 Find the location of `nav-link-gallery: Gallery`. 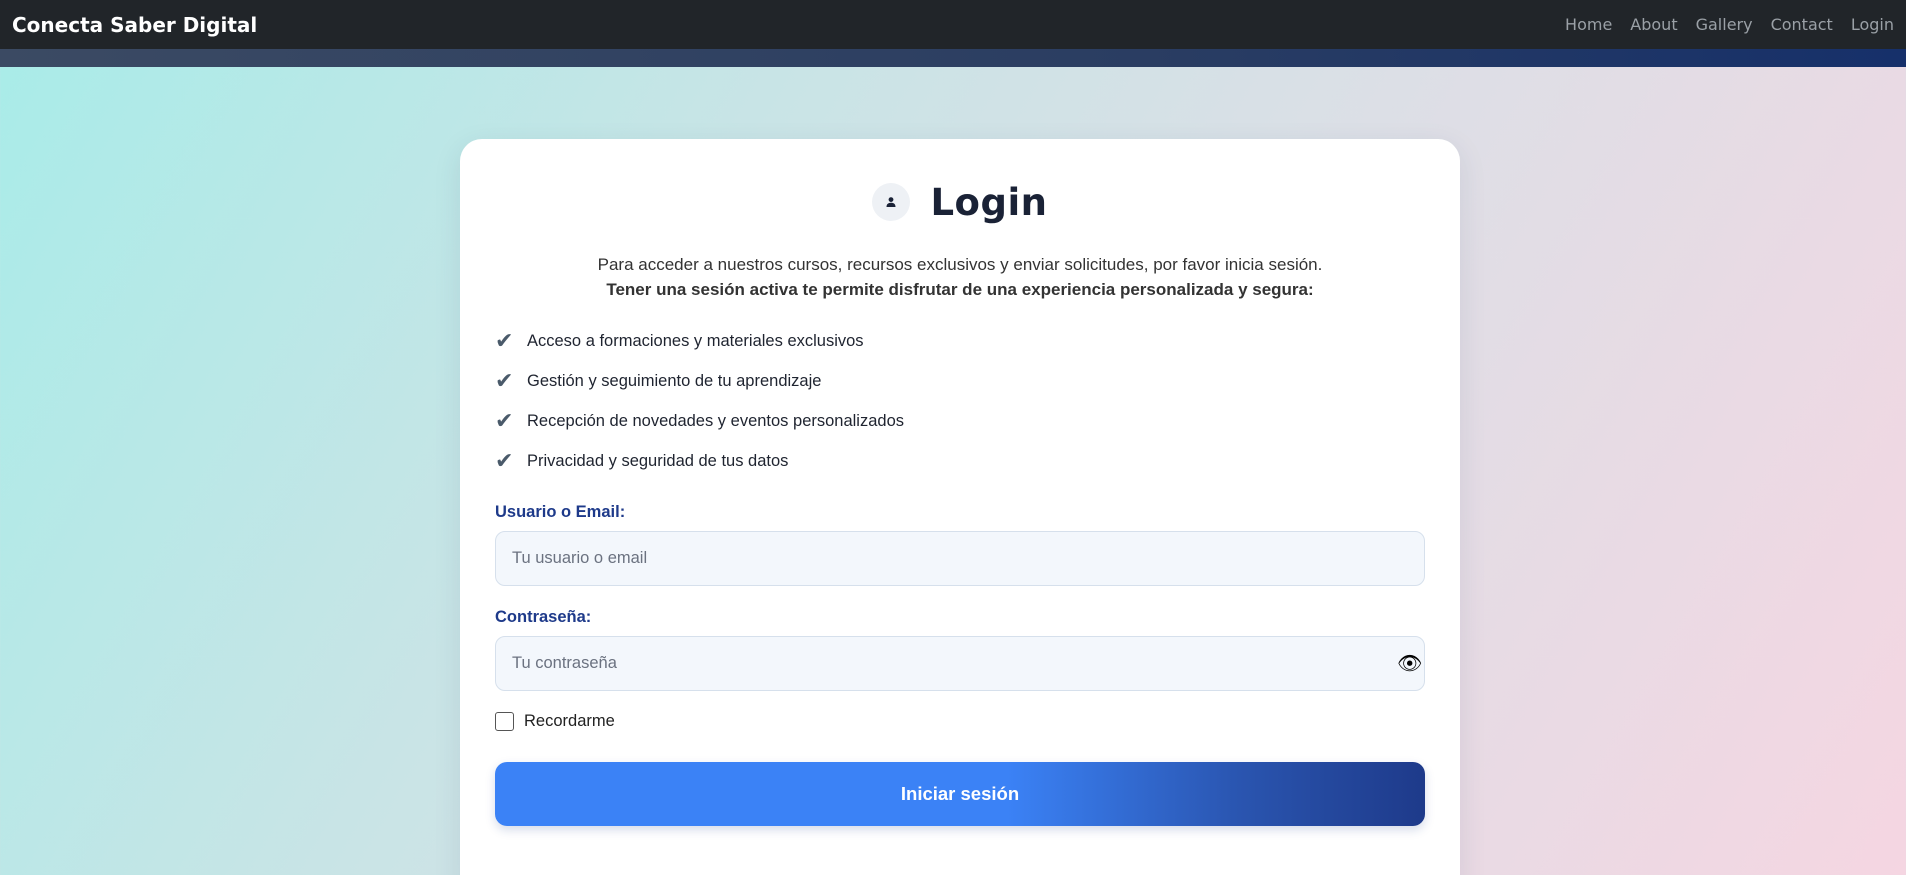

nav-link-gallery: Gallery is located at coordinates (1724, 24).